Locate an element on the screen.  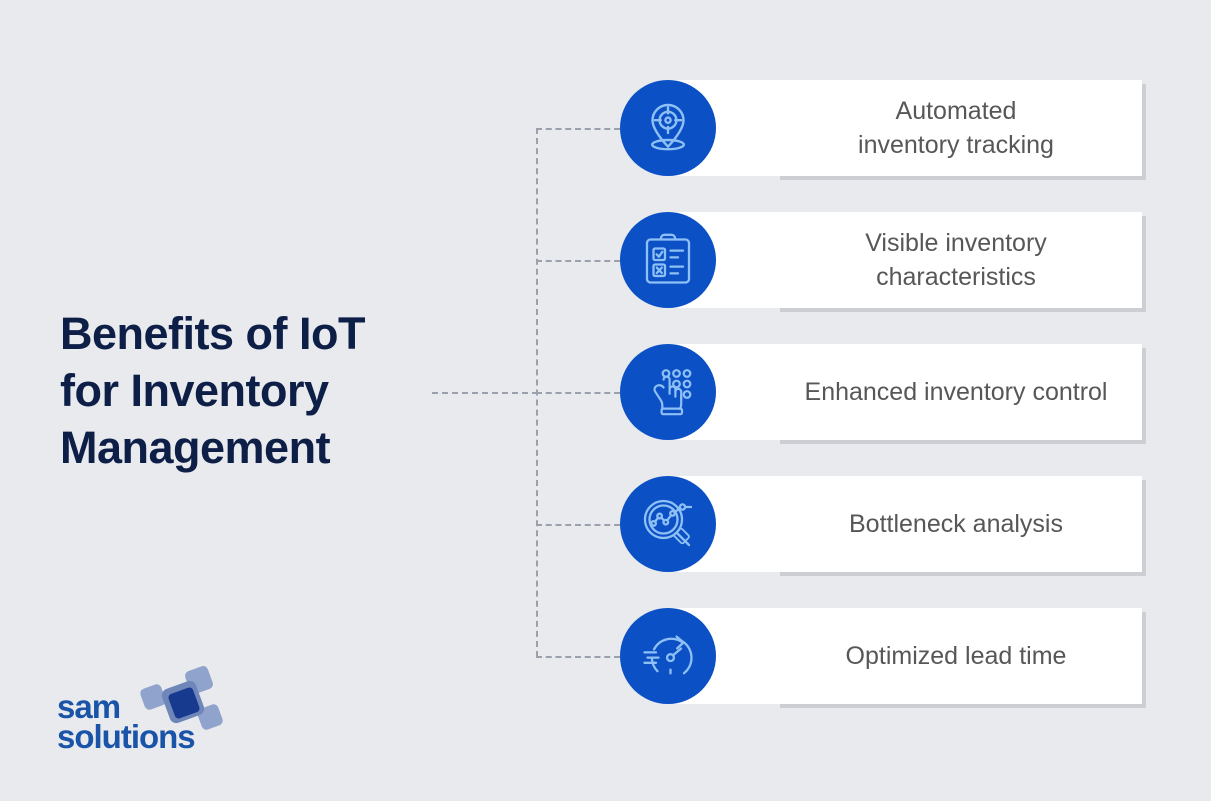
page-title-line-1: Benefits of IoT is located at coordinates (213, 333).